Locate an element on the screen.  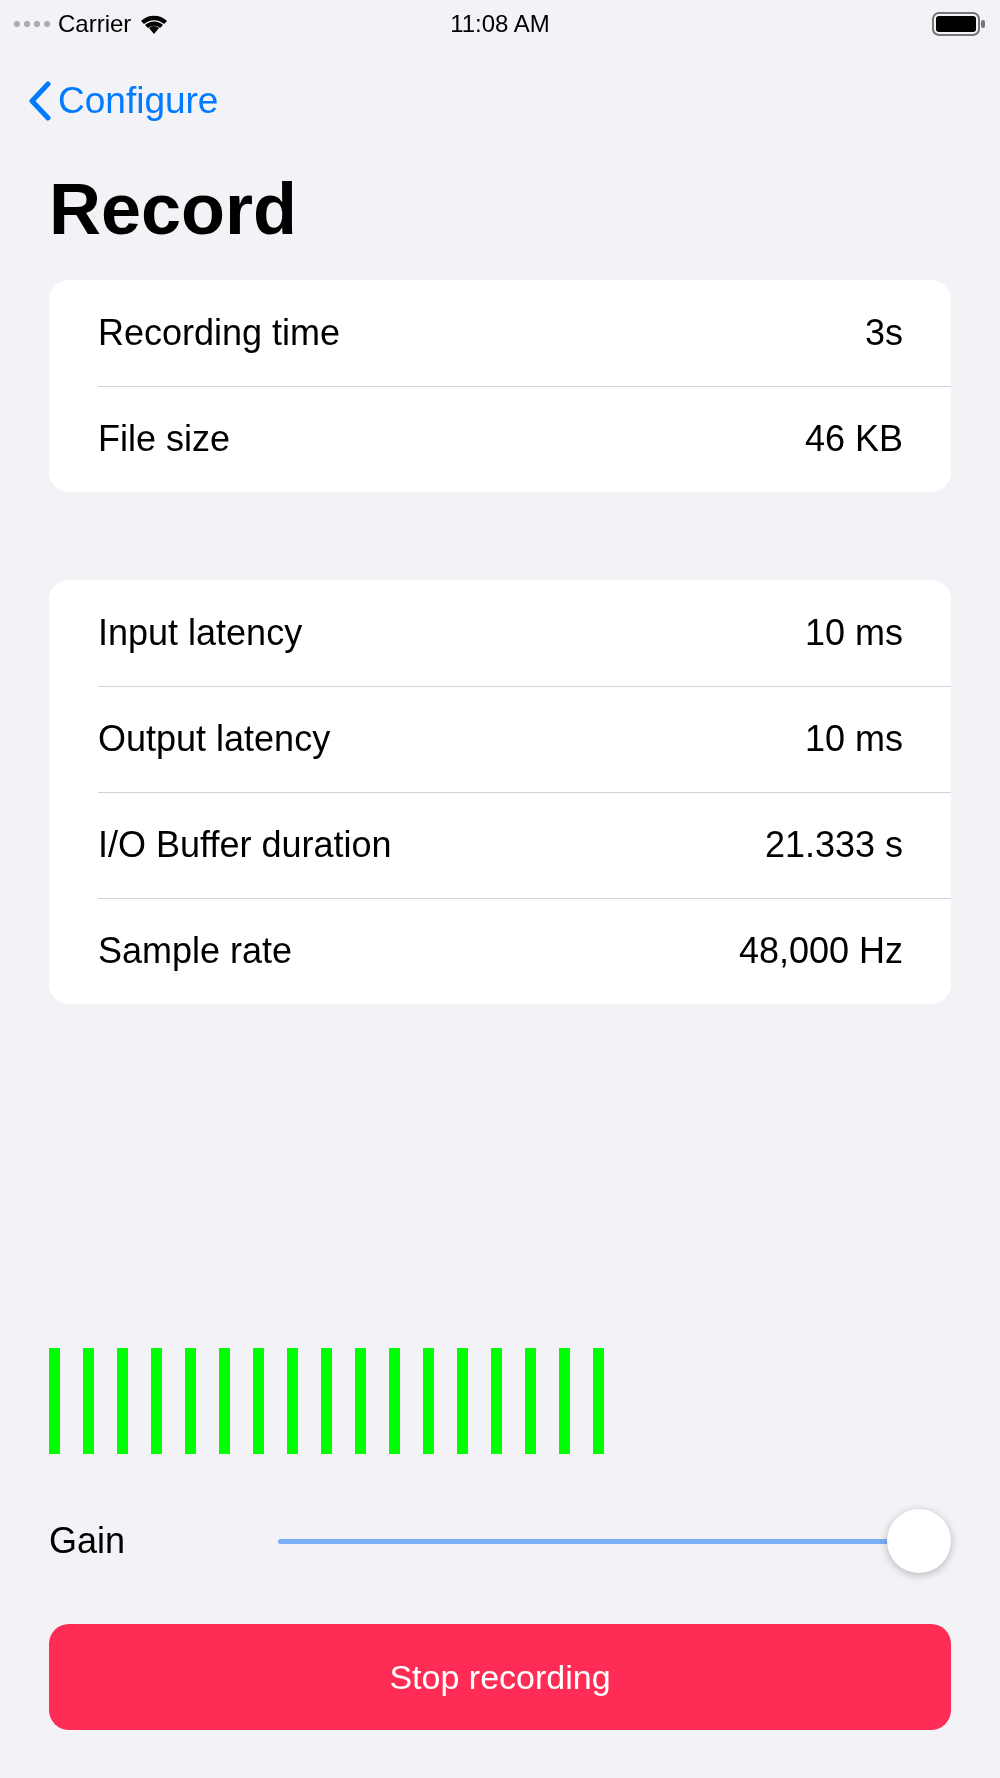
row-label: Sample rate is located at coordinates (195, 951).